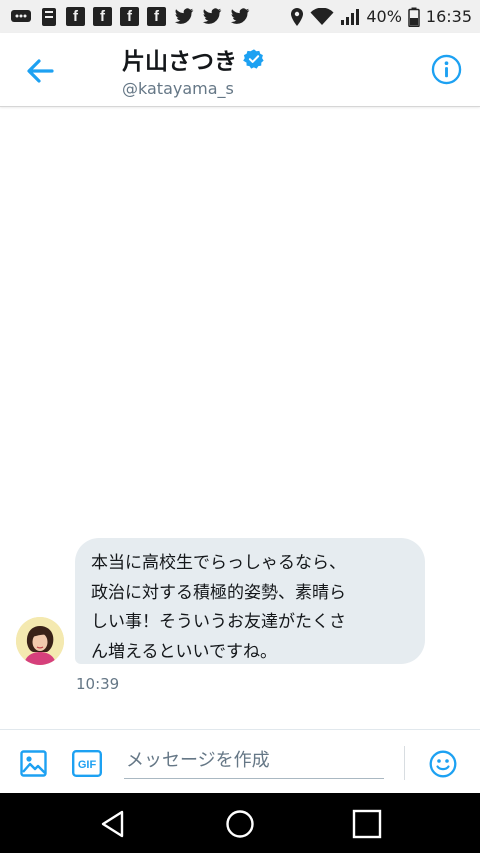  What do you see at coordinates (297, 16) in the screenshot?
I see `location-icon` at bounding box center [297, 16].